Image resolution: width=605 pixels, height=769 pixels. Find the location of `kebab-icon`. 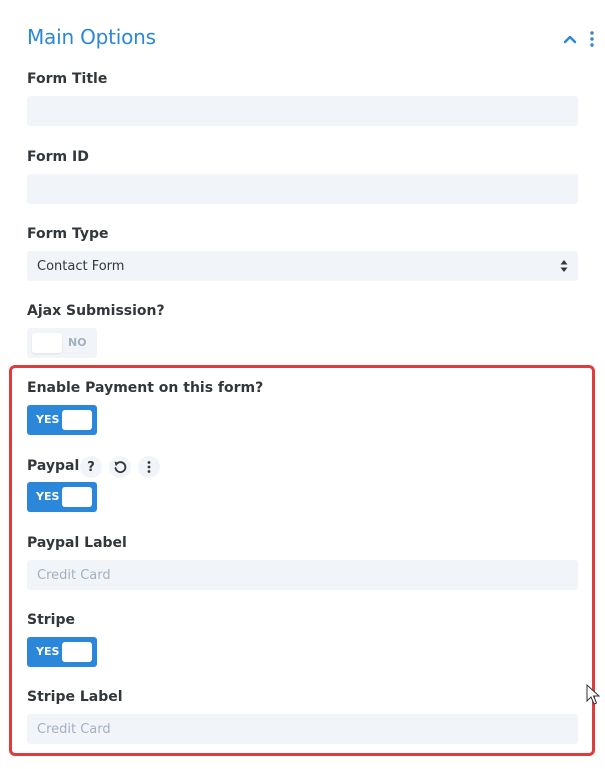

kebab-icon is located at coordinates (149, 467).